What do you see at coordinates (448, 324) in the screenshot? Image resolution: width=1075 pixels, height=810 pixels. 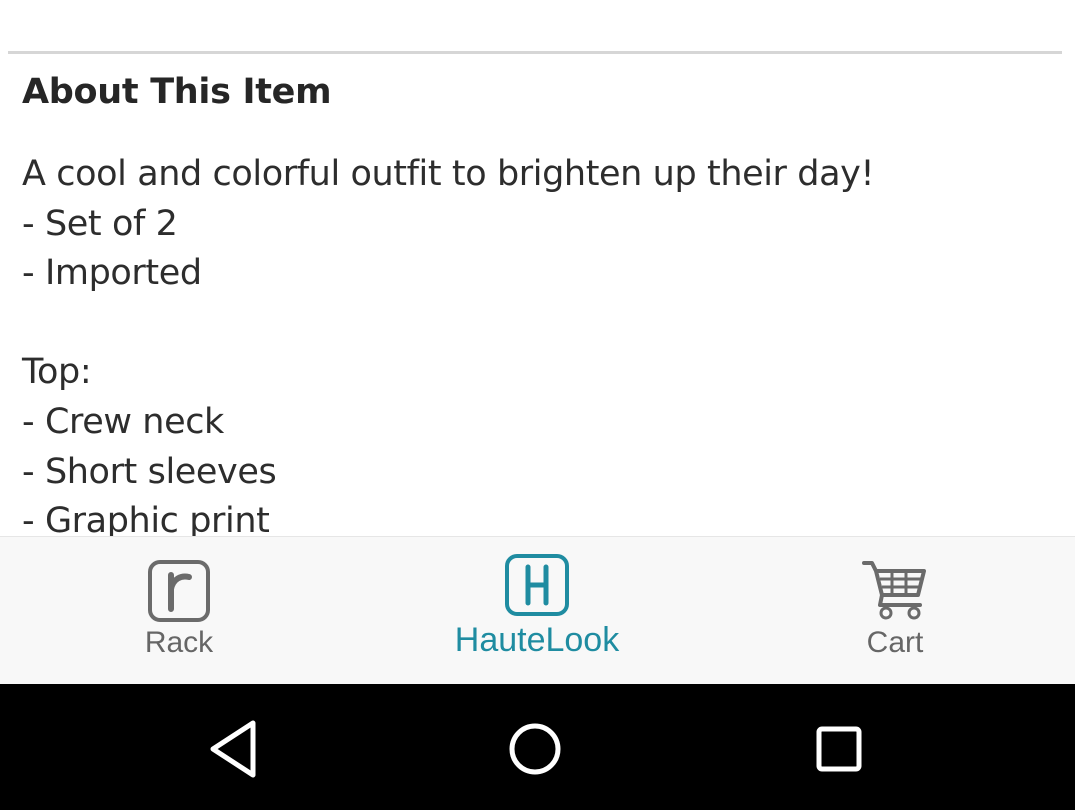 I see `description-line` at bounding box center [448, 324].